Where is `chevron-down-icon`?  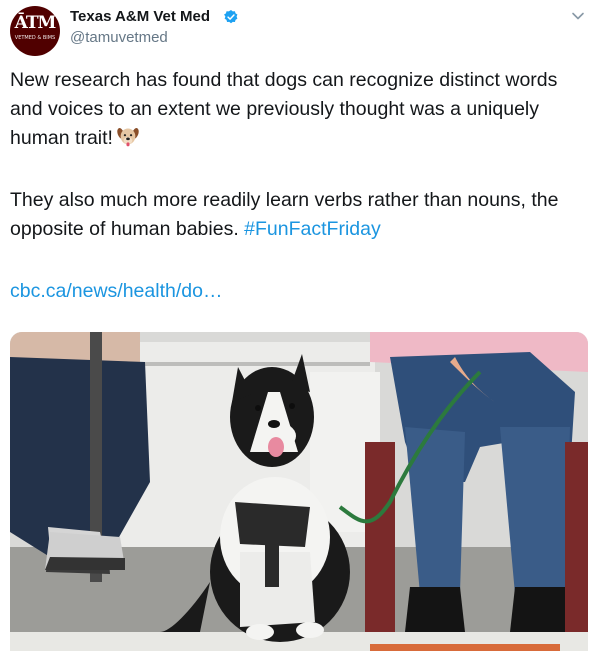 chevron-down-icon is located at coordinates (578, 16).